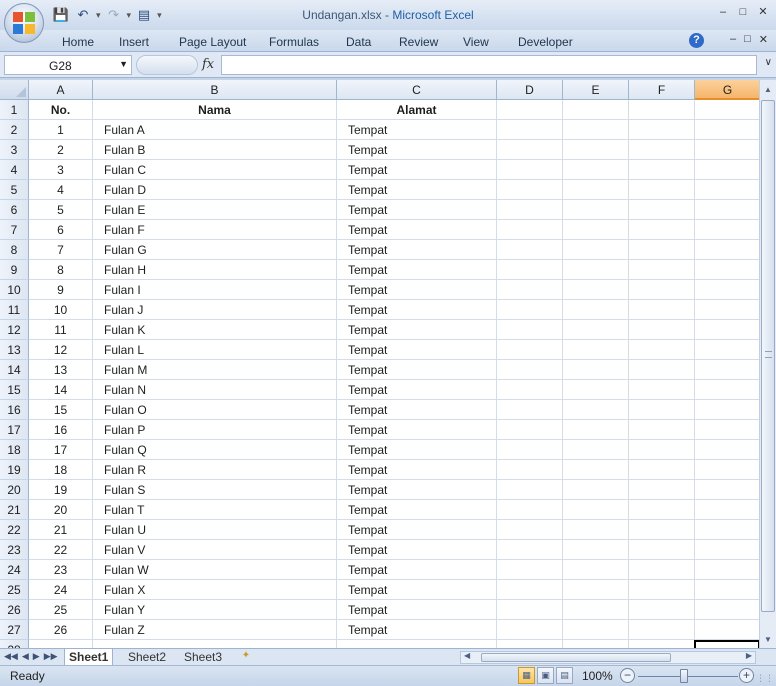 This screenshot has width=776, height=686. Describe the element at coordinates (530, 230) in the screenshot. I see `cell-d7` at that location.